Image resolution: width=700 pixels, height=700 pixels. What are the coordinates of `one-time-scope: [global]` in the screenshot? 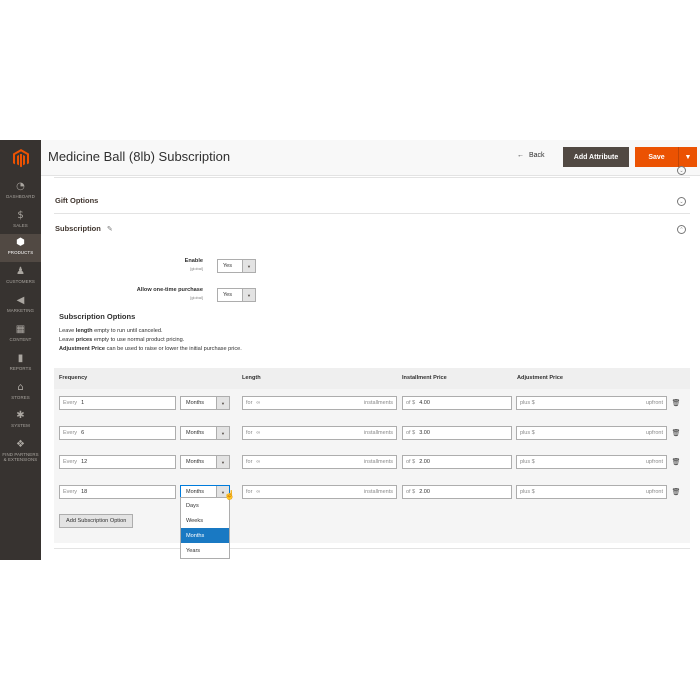 It's located at (196, 297).